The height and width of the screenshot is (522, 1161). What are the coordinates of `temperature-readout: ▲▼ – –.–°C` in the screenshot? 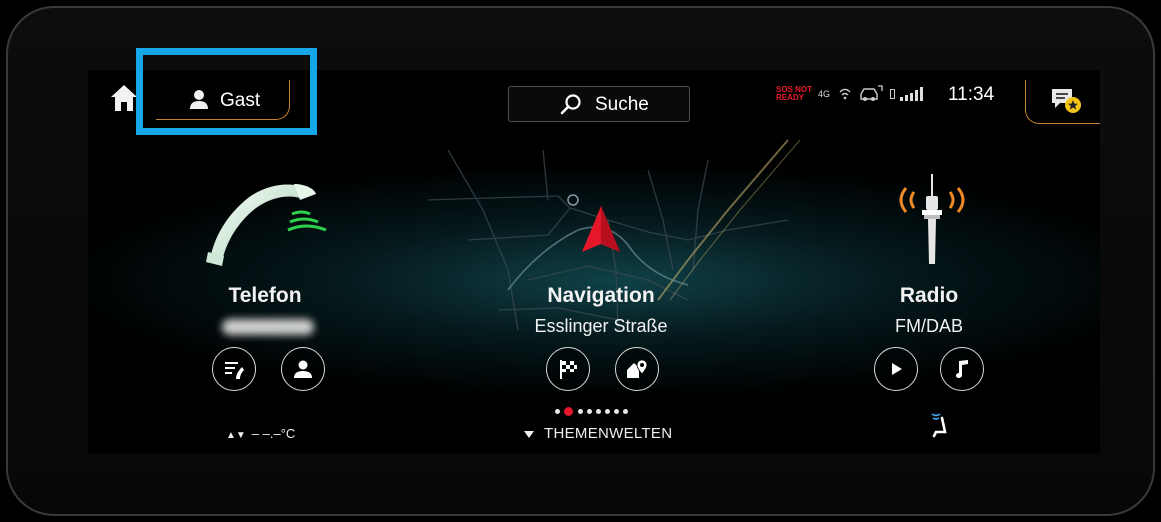 It's located at (260, 433).